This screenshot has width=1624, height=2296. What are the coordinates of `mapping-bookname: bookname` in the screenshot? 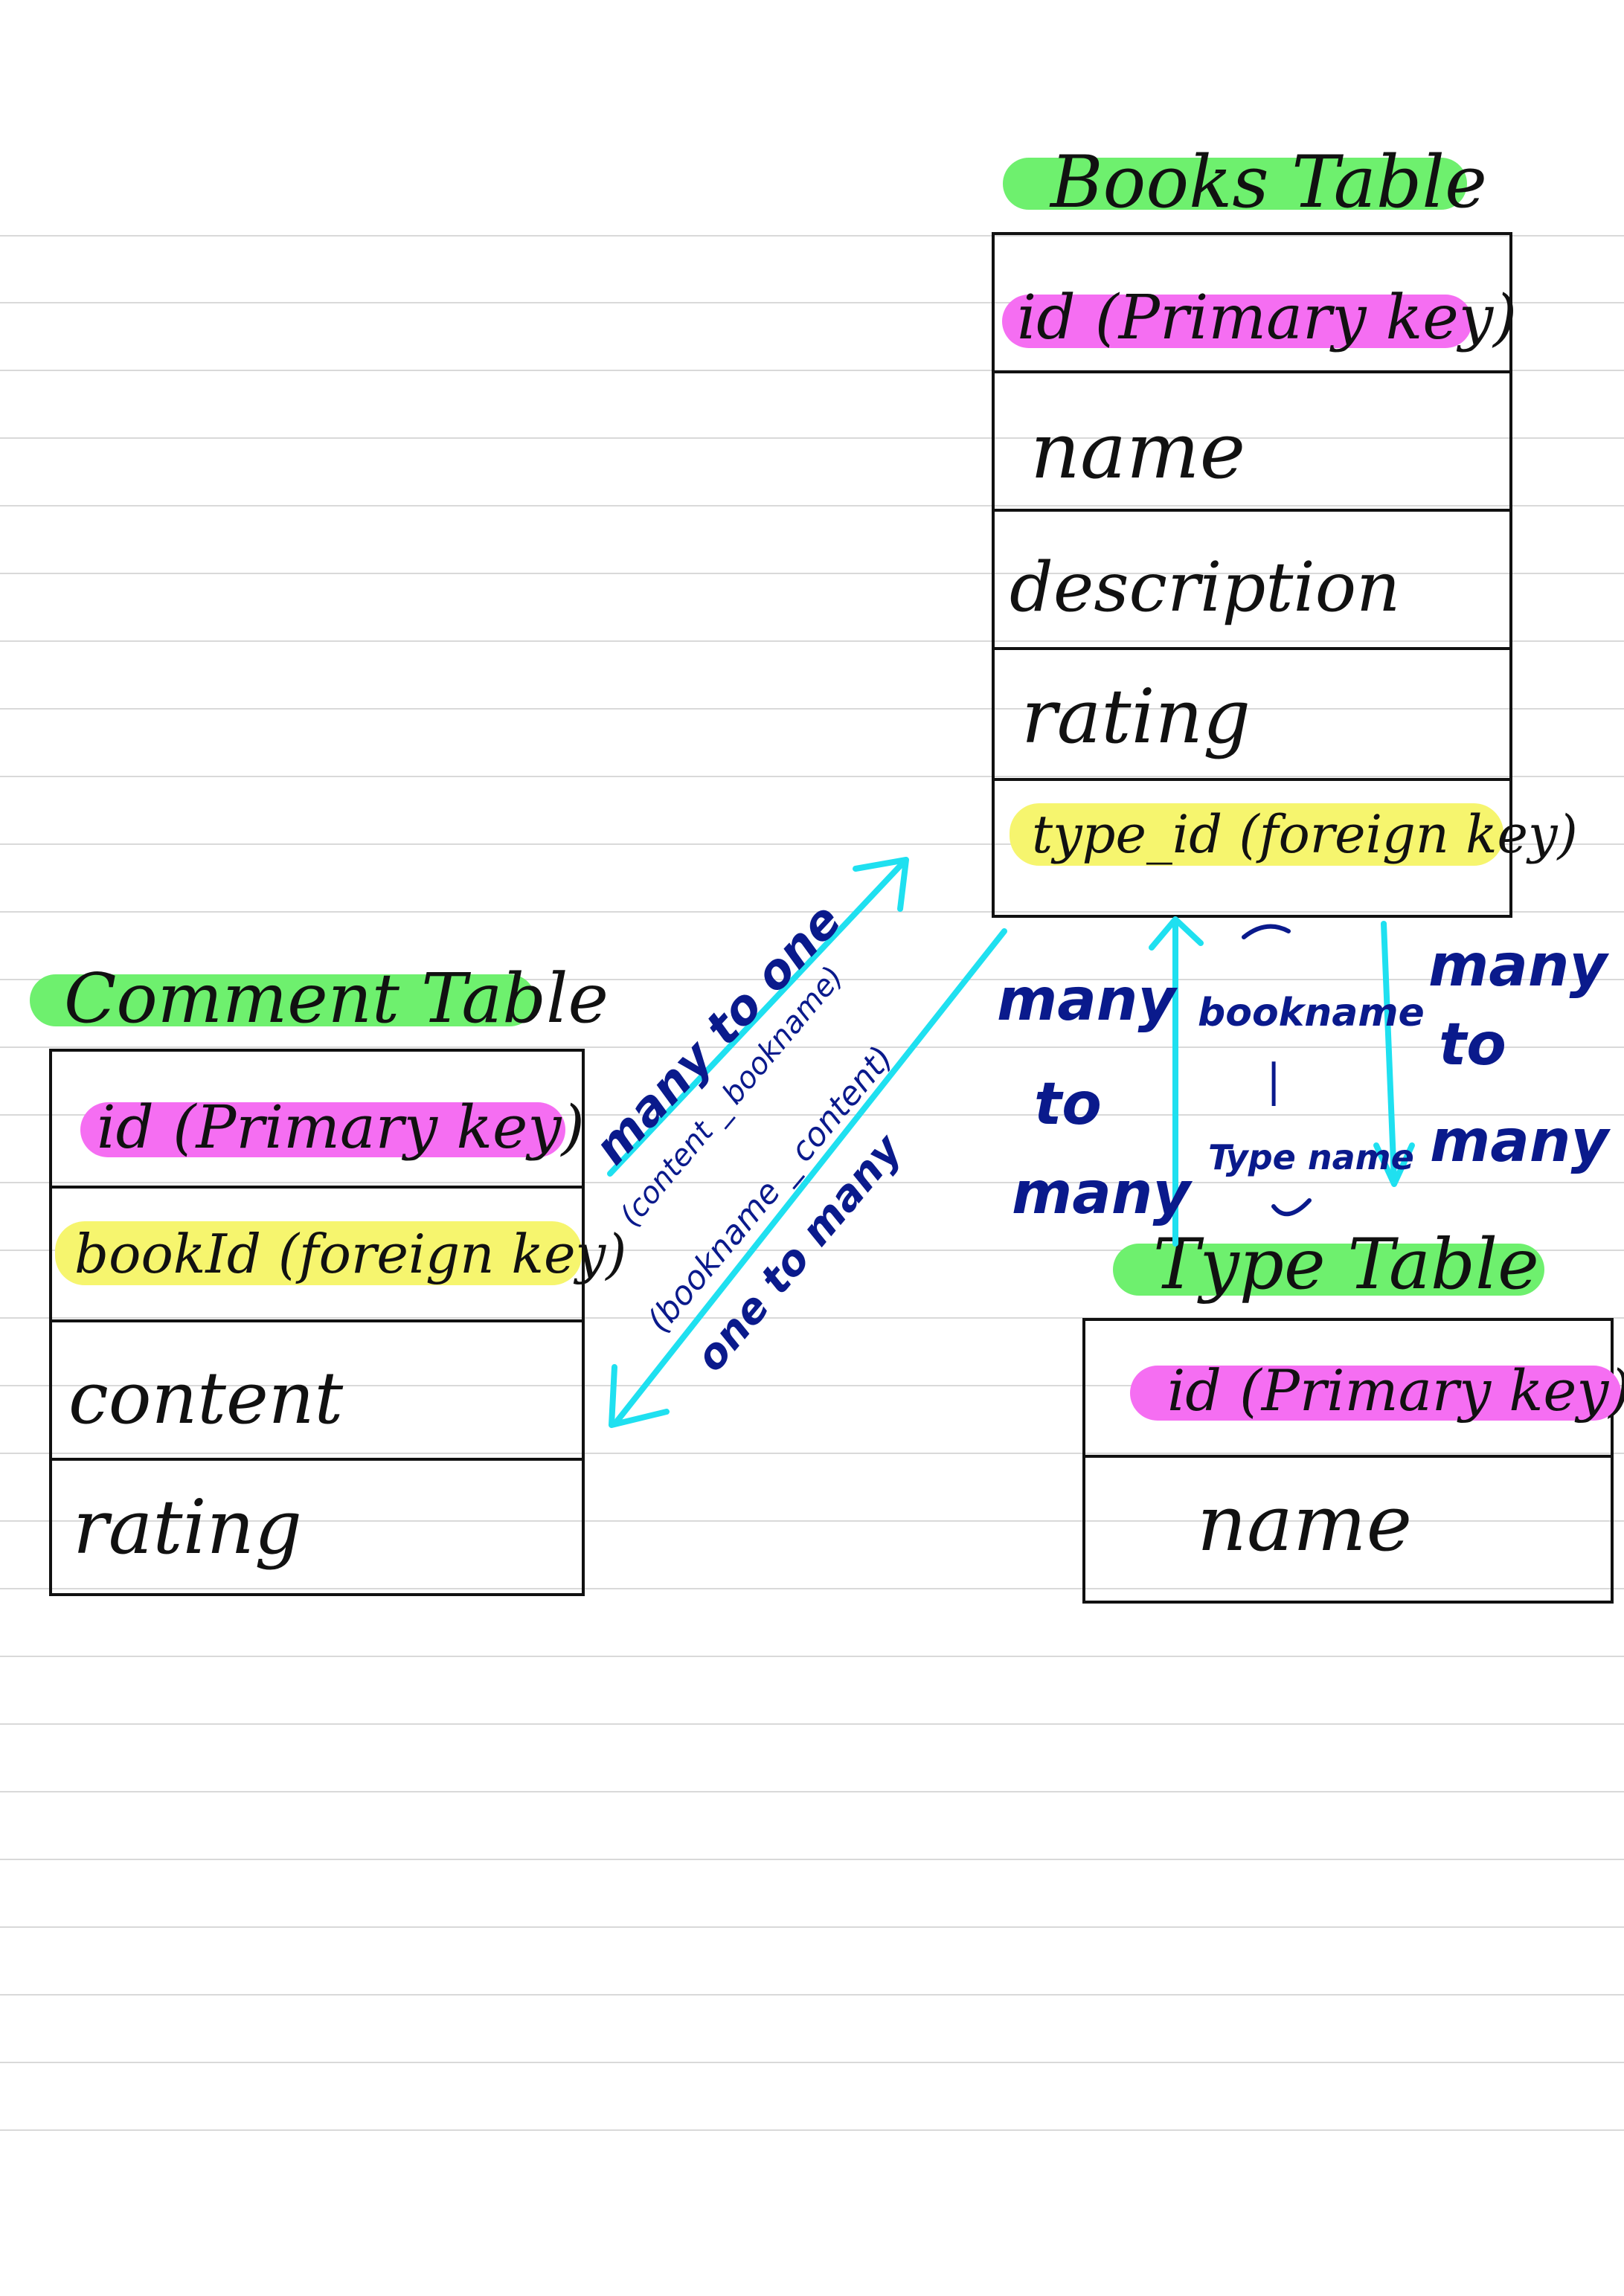 It's located at (1311, 1013).